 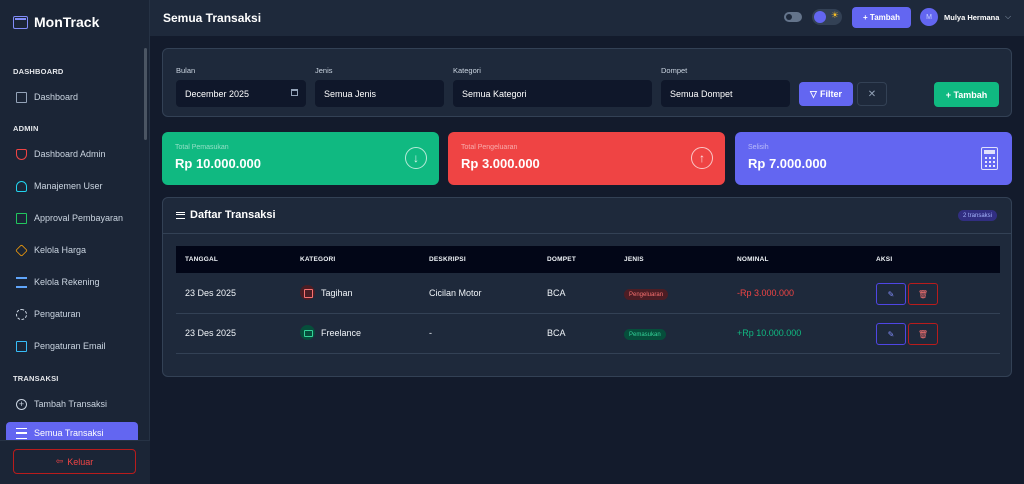 I want to click on sidebar-item-label: Manajemen User, so click(x=68, y=186).